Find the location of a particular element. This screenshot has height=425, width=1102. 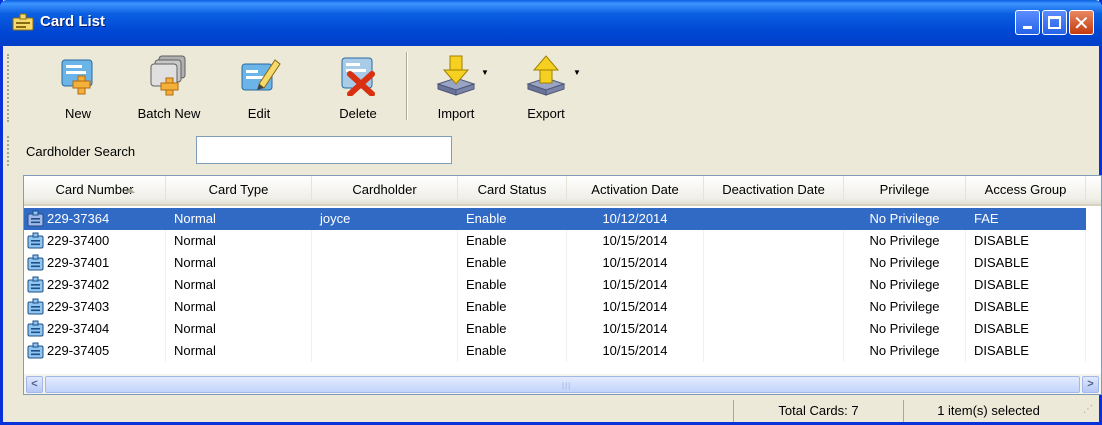

cardholder-search-input is located at coordinates (324, 150).